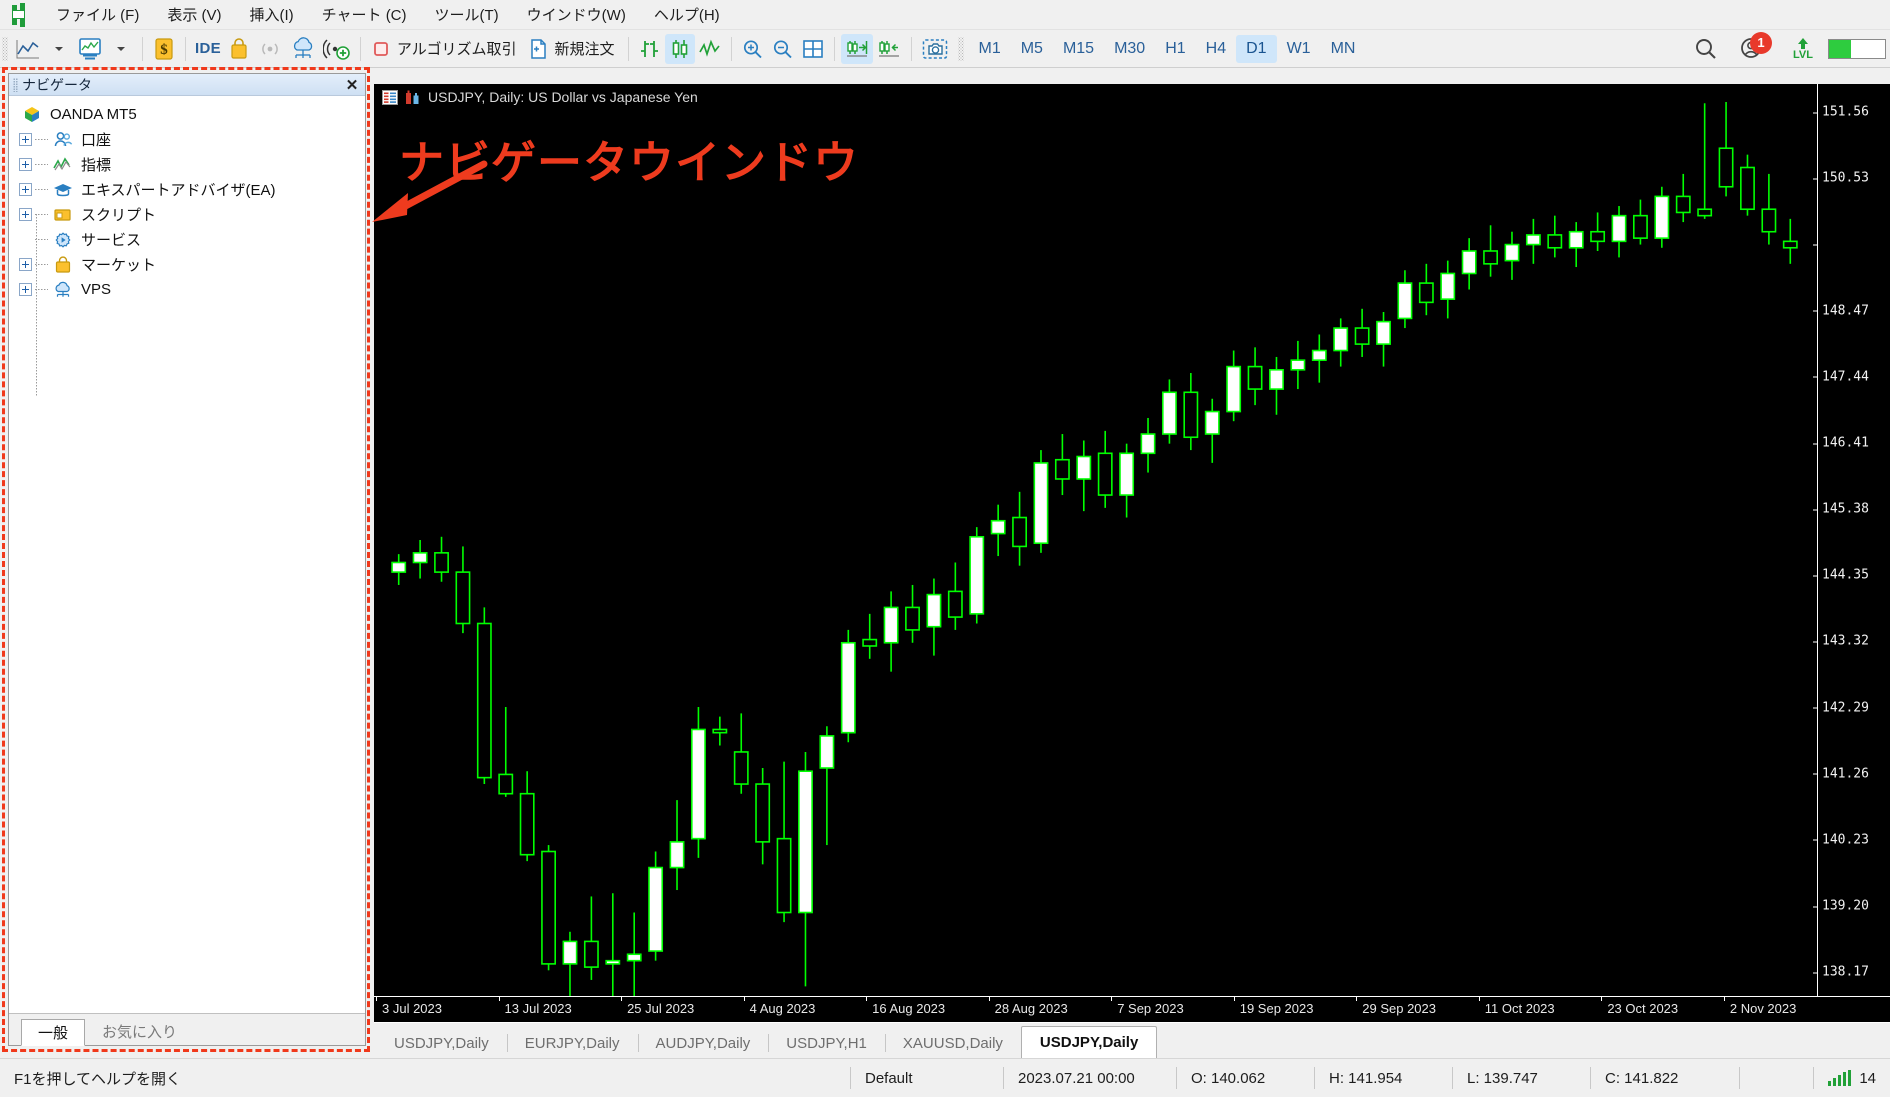 Image resolution: width=1890 pixels, height=1097 pixels. Describe the element at coordinates (680, 48) in the screenshot. I see `candlestick-chart-icon` at that location.